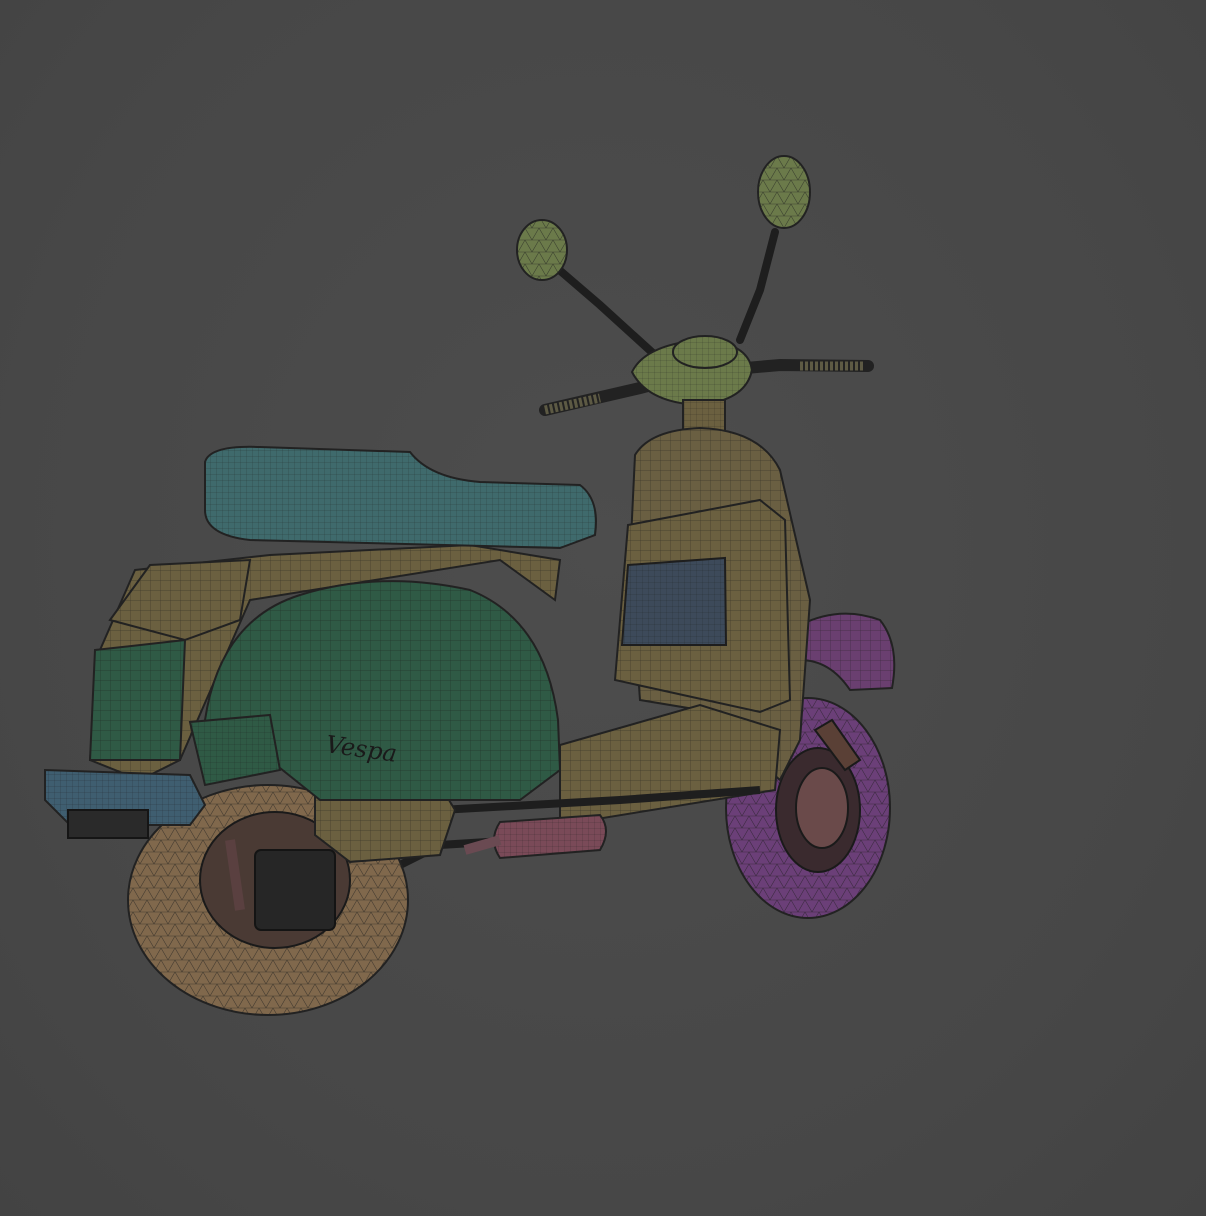 Image resolution: width=1206 pixels, height=1216 pixels. Describe the element at coordinates (847, 652) in the screenshot. I see `front-fender` at that location.